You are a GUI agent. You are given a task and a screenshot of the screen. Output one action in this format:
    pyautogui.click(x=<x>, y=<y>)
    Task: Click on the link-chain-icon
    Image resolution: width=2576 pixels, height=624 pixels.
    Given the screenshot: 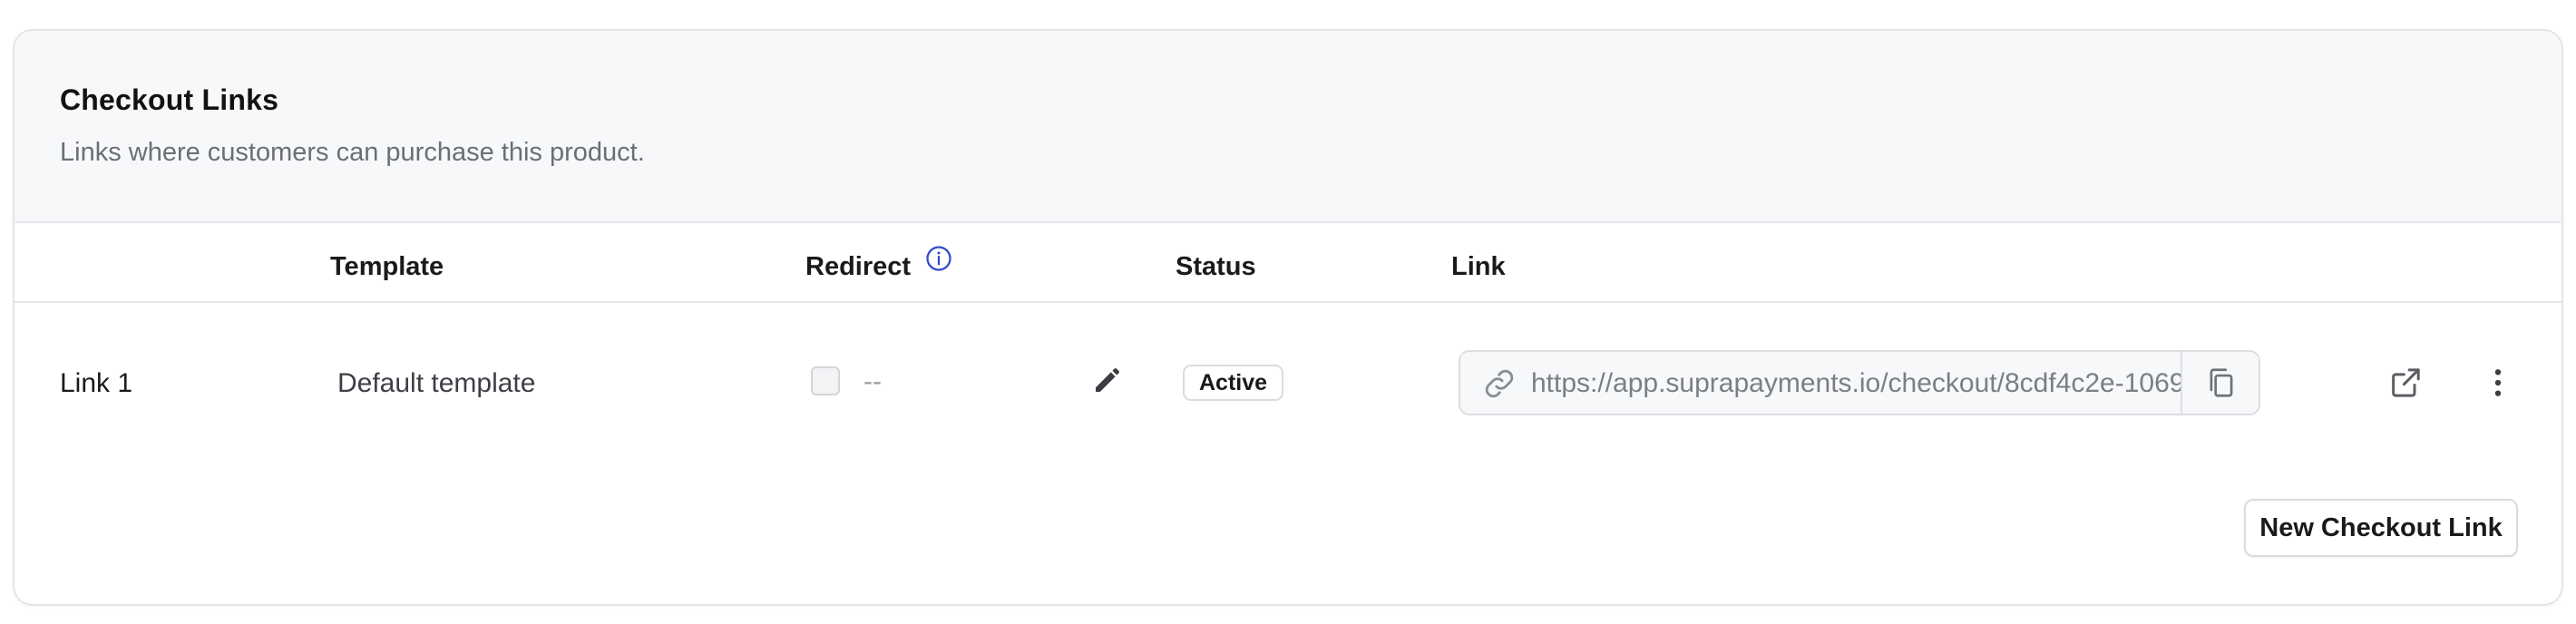 What is the action you would take?
    pyautogui.click(x=1499, y=383)
    